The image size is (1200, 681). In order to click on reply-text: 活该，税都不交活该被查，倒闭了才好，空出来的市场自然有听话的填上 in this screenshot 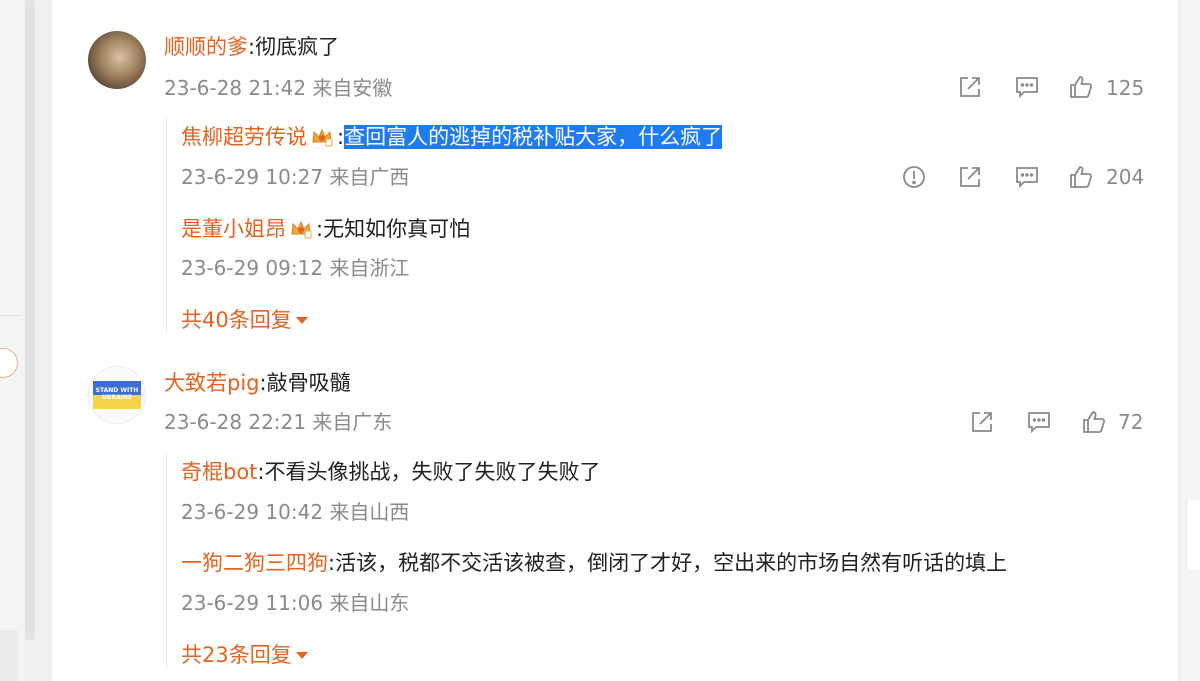, I will do `click(671, 563)`.